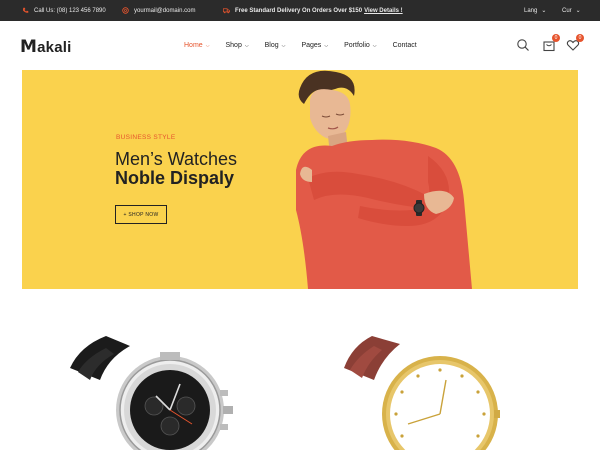 The image size is (600, 450). Describe the element at coordinates (146, 137) in the screenshot. I see `hero-eyebrow: BUSINESS STYLE` at that location.